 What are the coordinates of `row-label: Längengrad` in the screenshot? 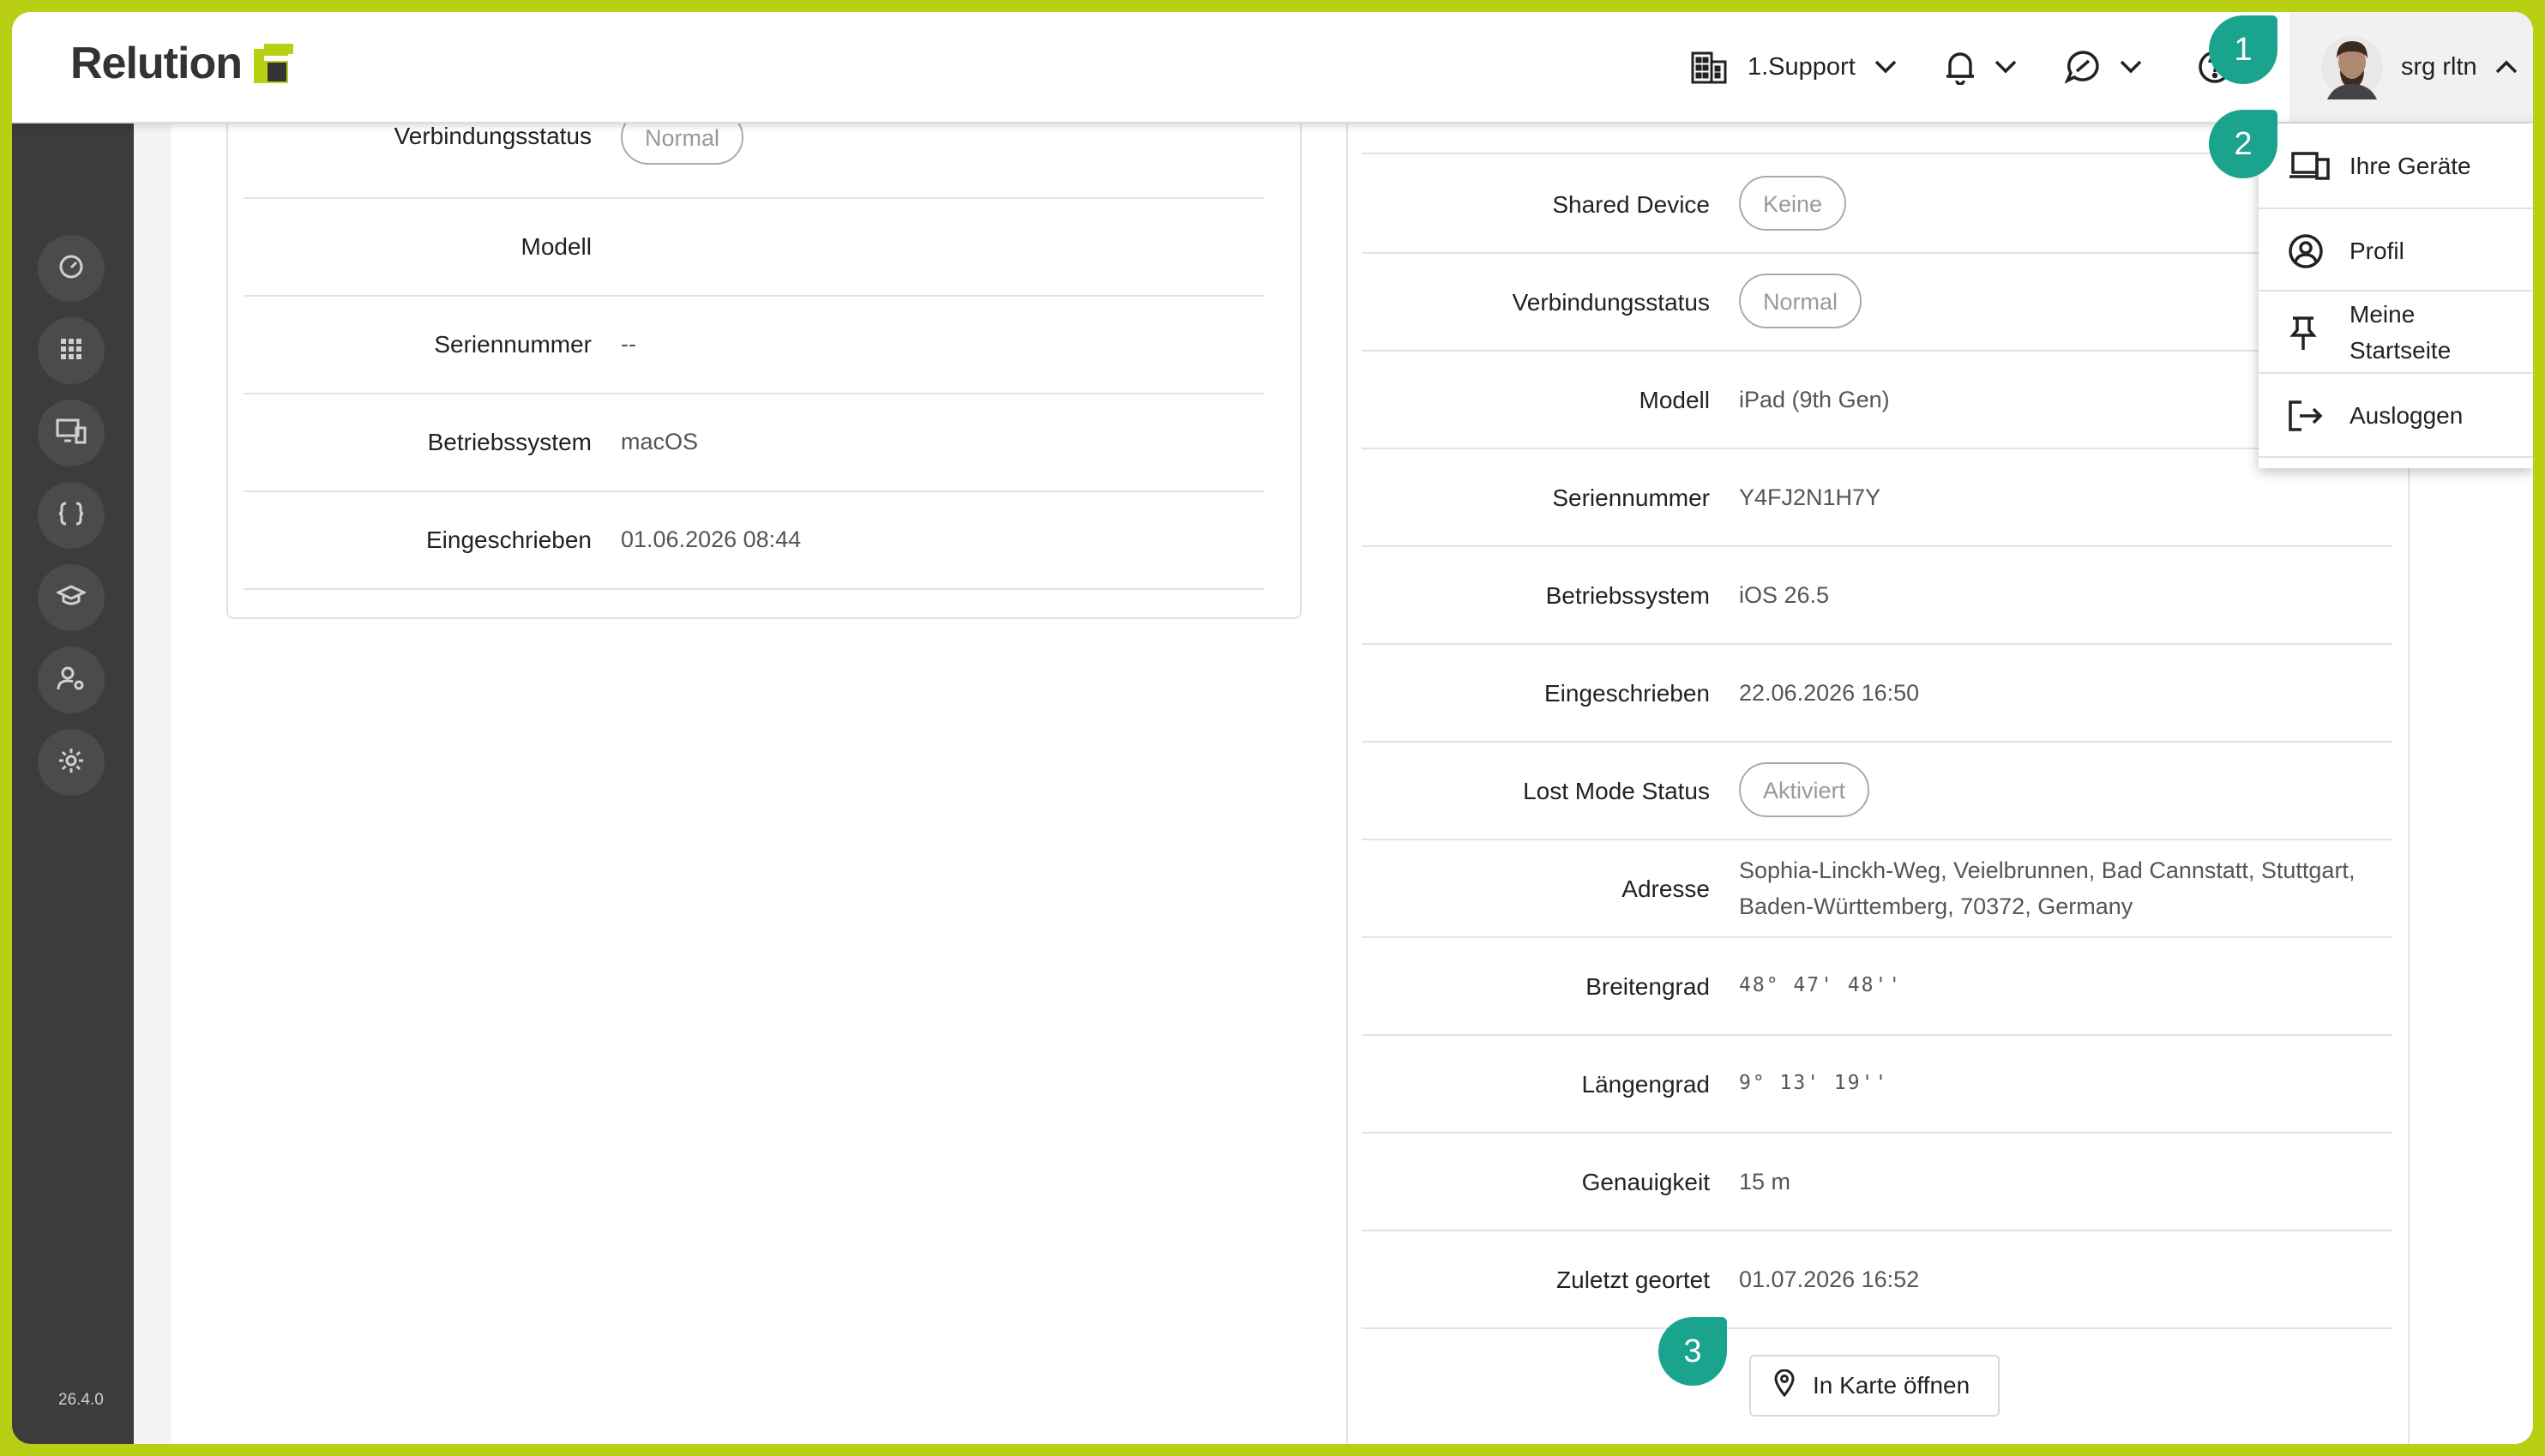 It's located at (1645, 1085).